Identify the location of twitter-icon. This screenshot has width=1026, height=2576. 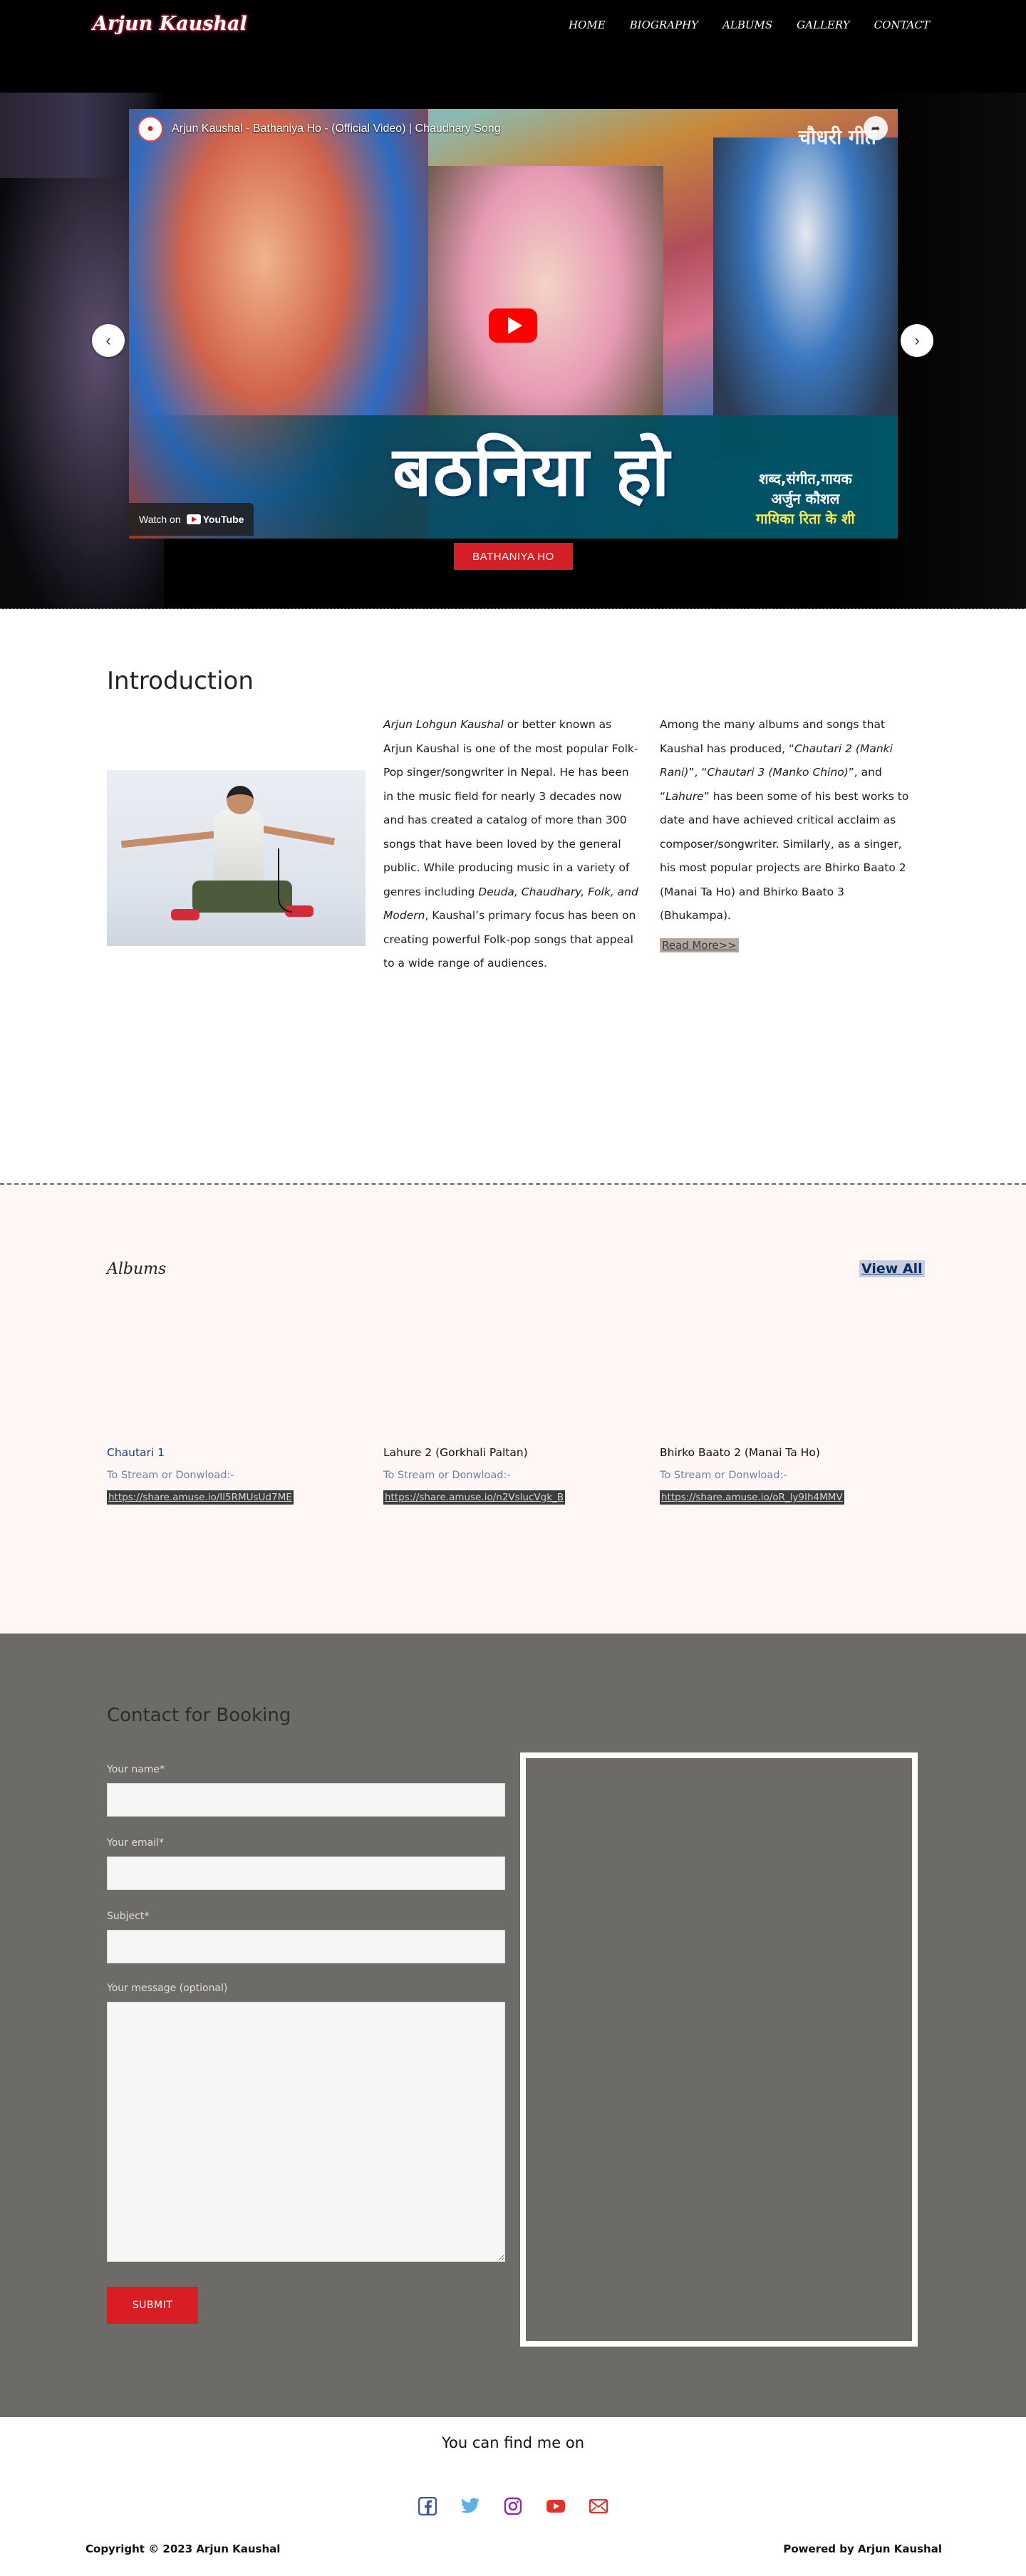
(470, 2506).